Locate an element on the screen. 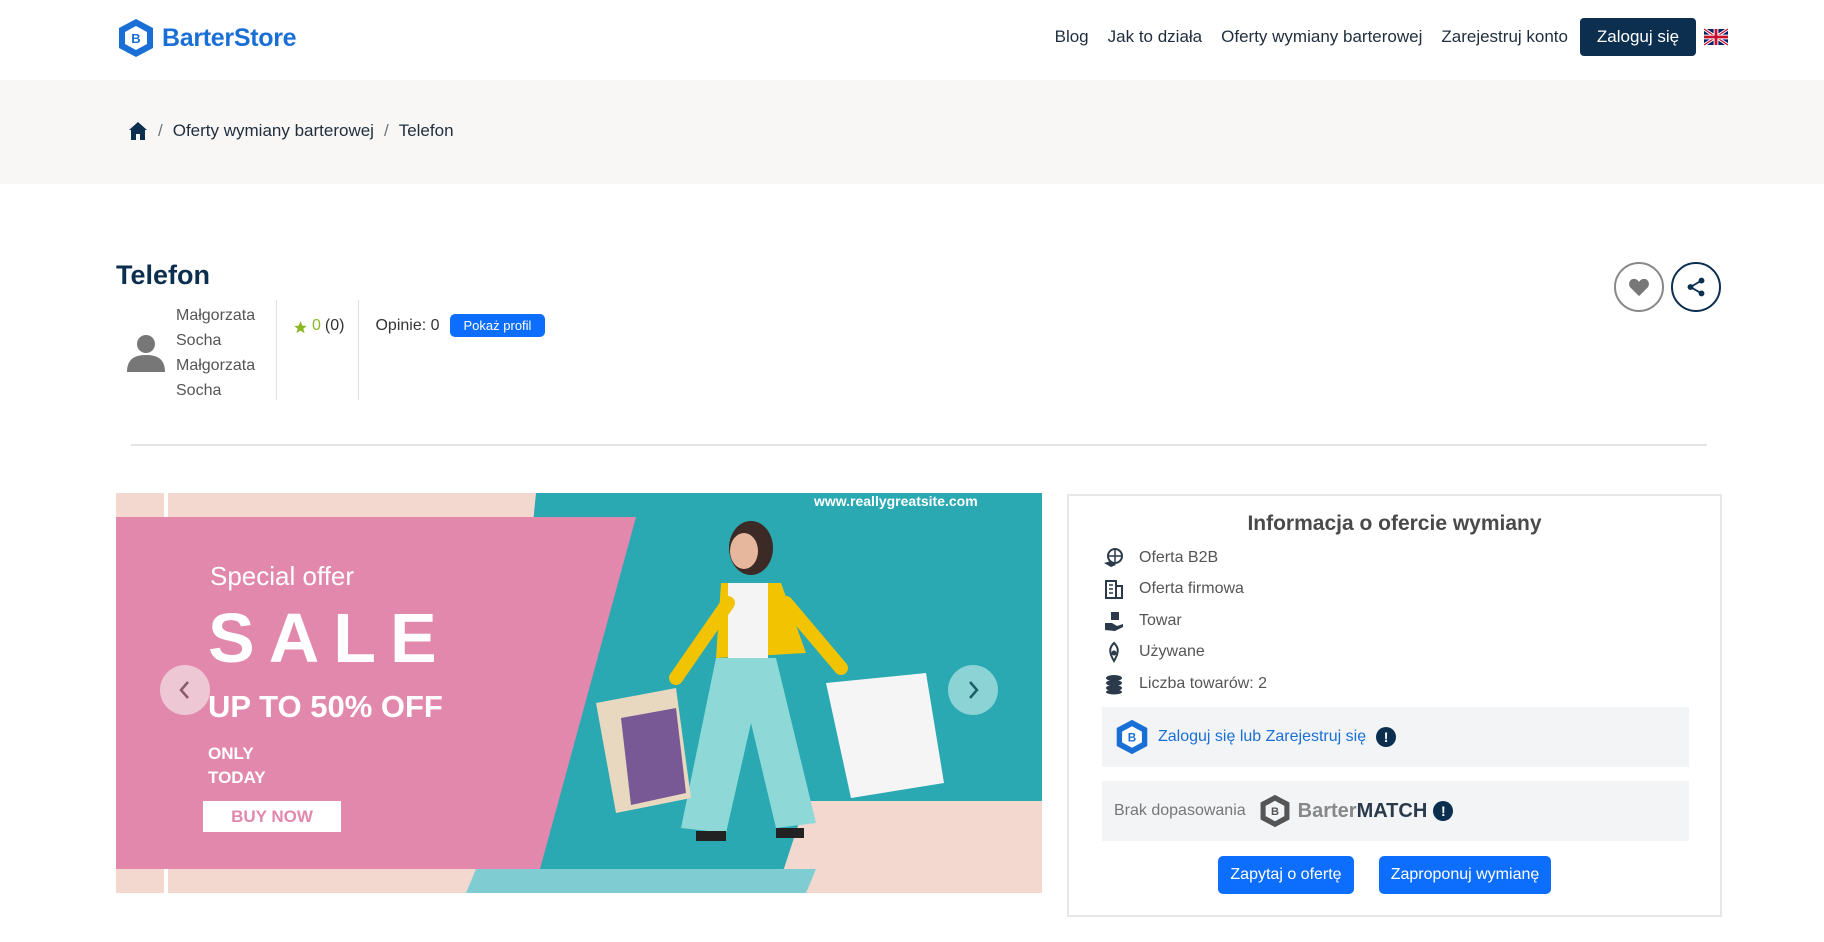  opinions: Opinie: 0 Pokaż profil is located at coordinates (452, 352).